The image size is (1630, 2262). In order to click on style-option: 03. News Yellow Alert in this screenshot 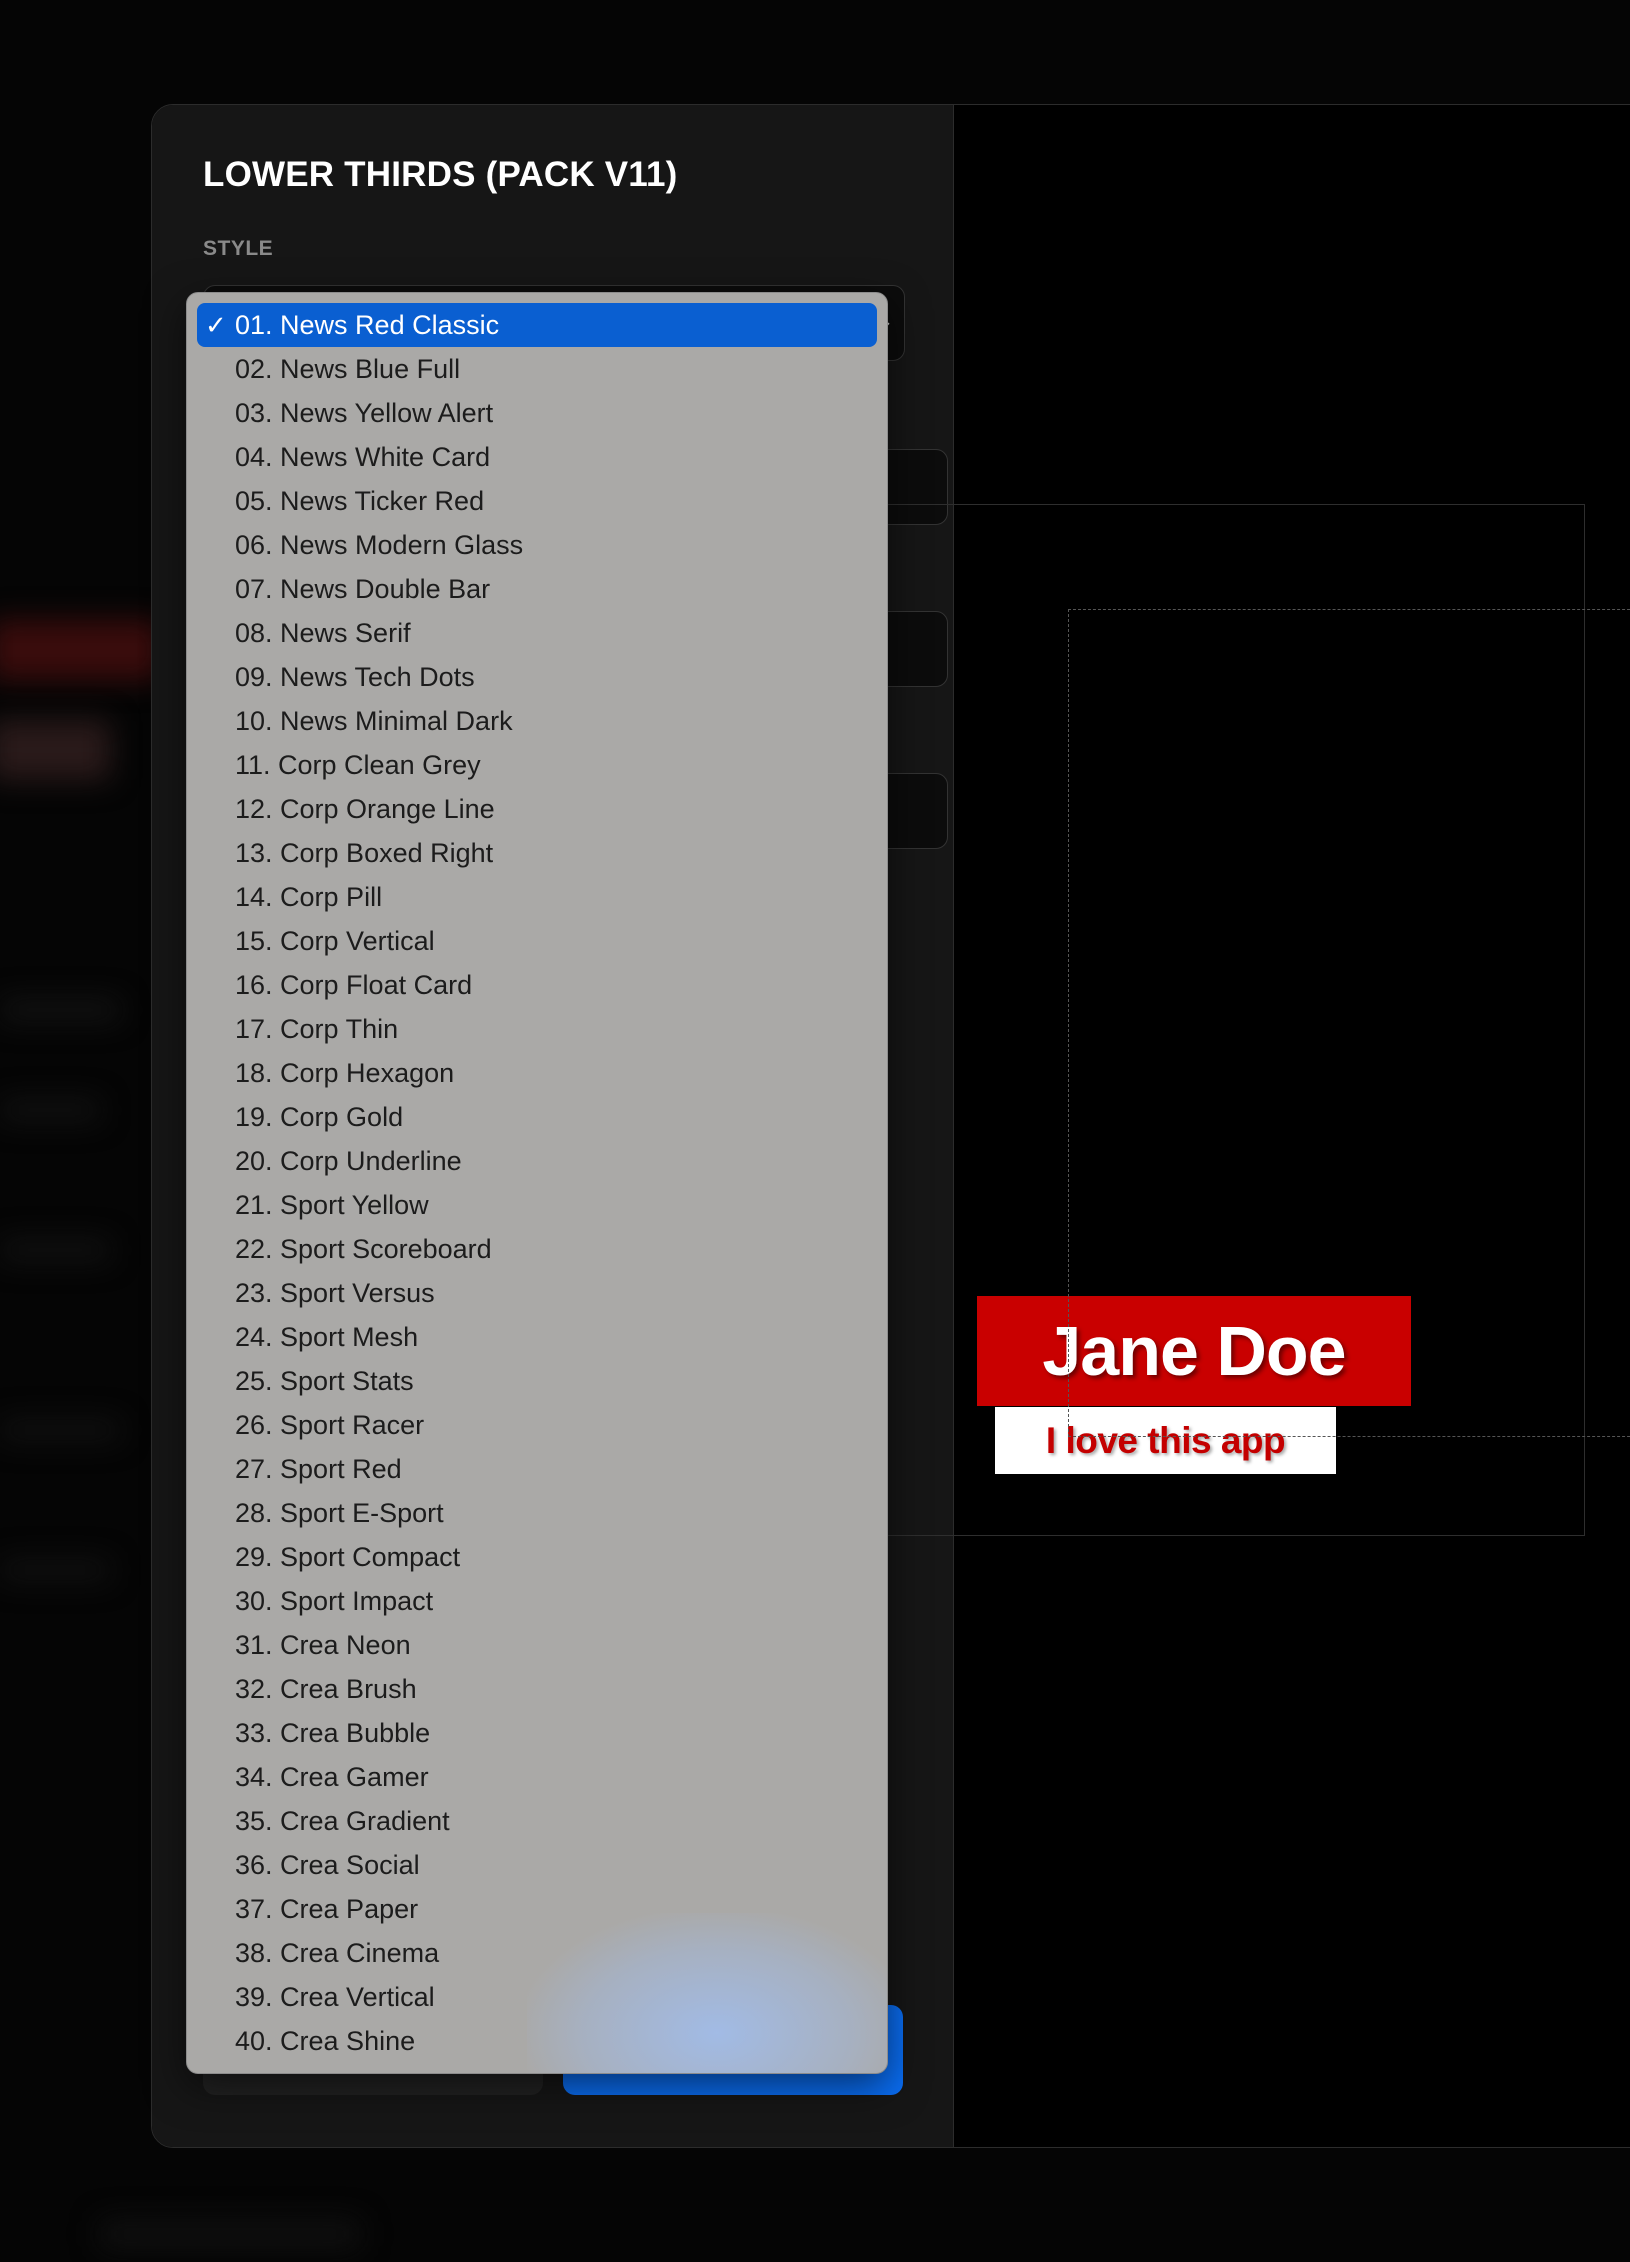, I will do `click(537, 413)`.